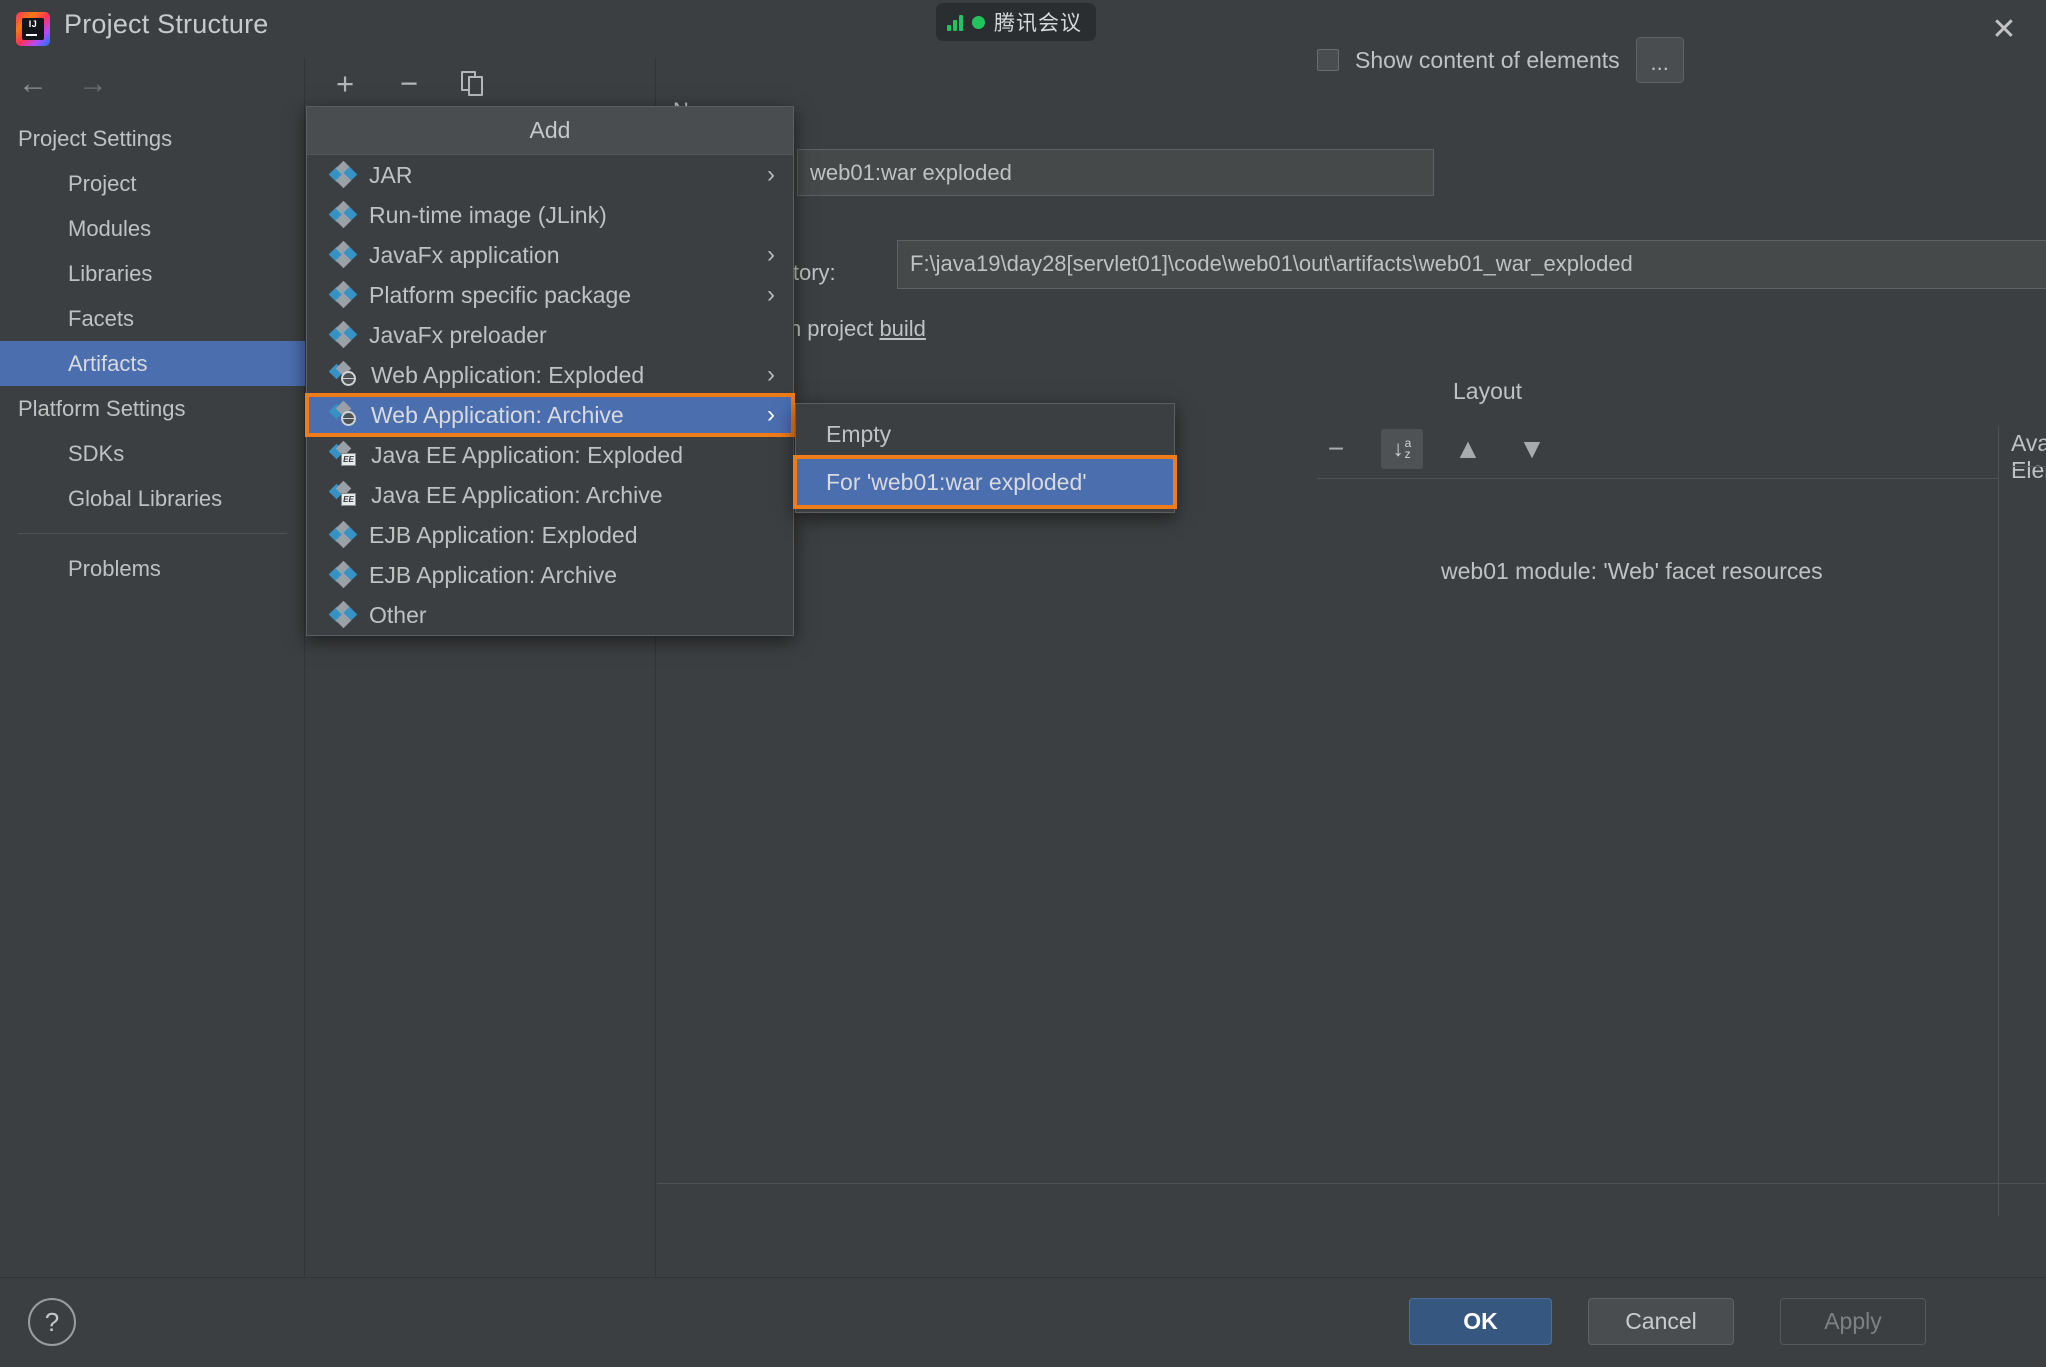 The height and width of the screenshot is (1367, 2046). What do you see at coordinates (152, 498) in the screenshot?
I see `sidebar-item-global-libraries: Global Libraries` at bounding box center [152, 498].